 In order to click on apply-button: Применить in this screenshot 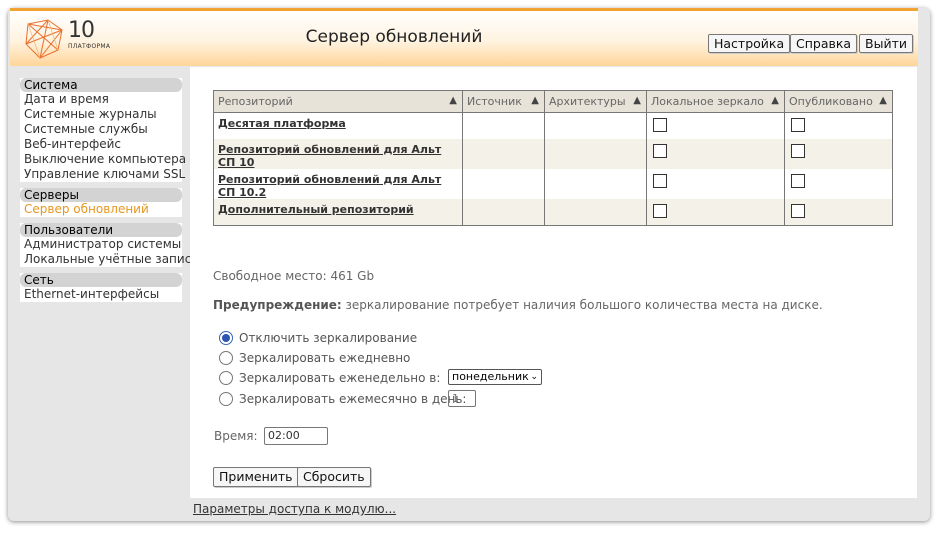, I will do `click(256, 477)`.